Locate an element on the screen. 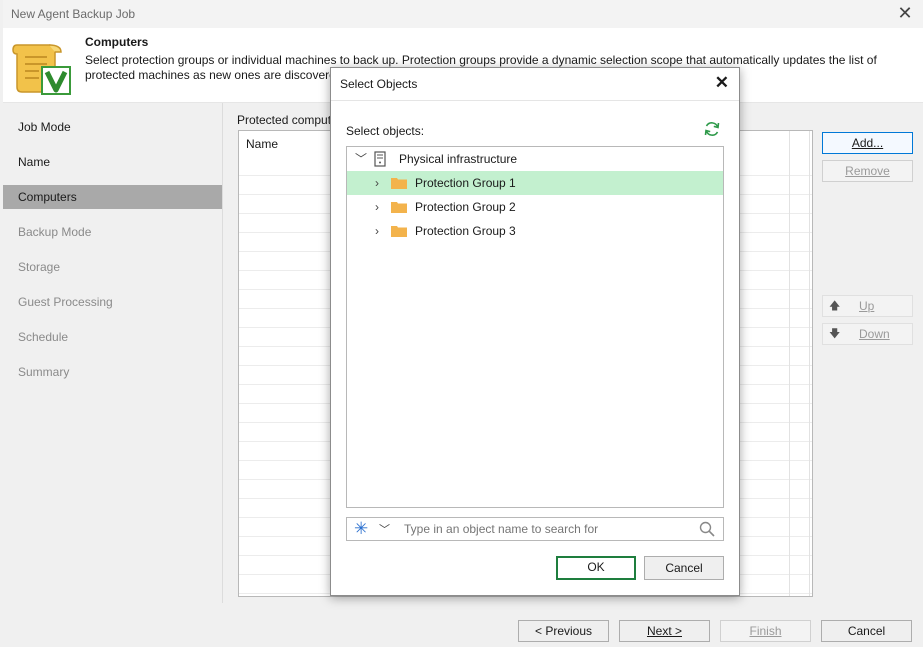  refresh-icon is located at coordinates (712, 129).